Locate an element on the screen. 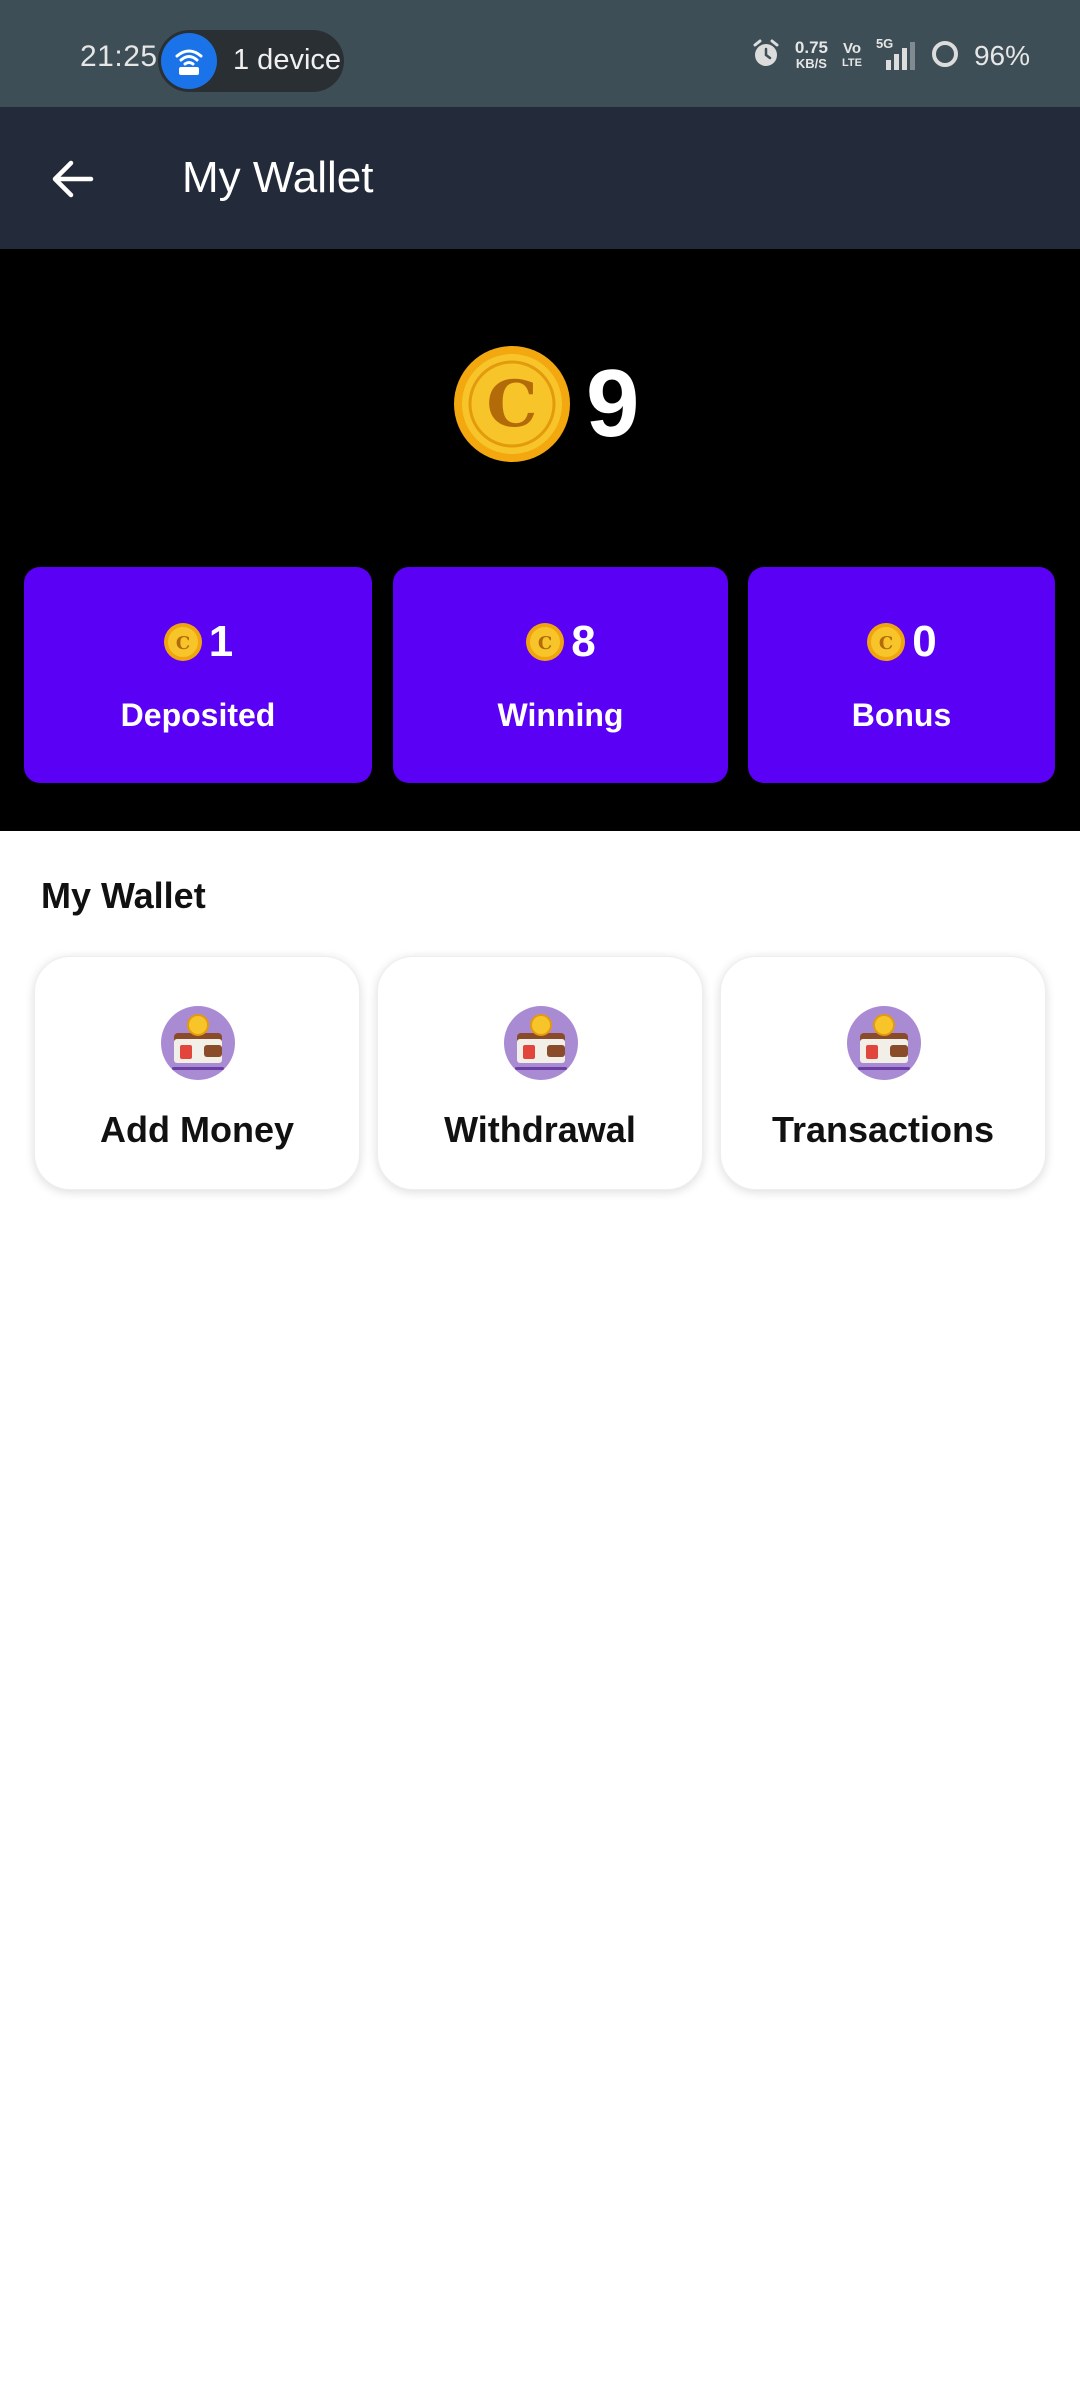 This screenshot has height=2400, width=1080. transactions-label: Transactions is located at coordinates (883, 1129).